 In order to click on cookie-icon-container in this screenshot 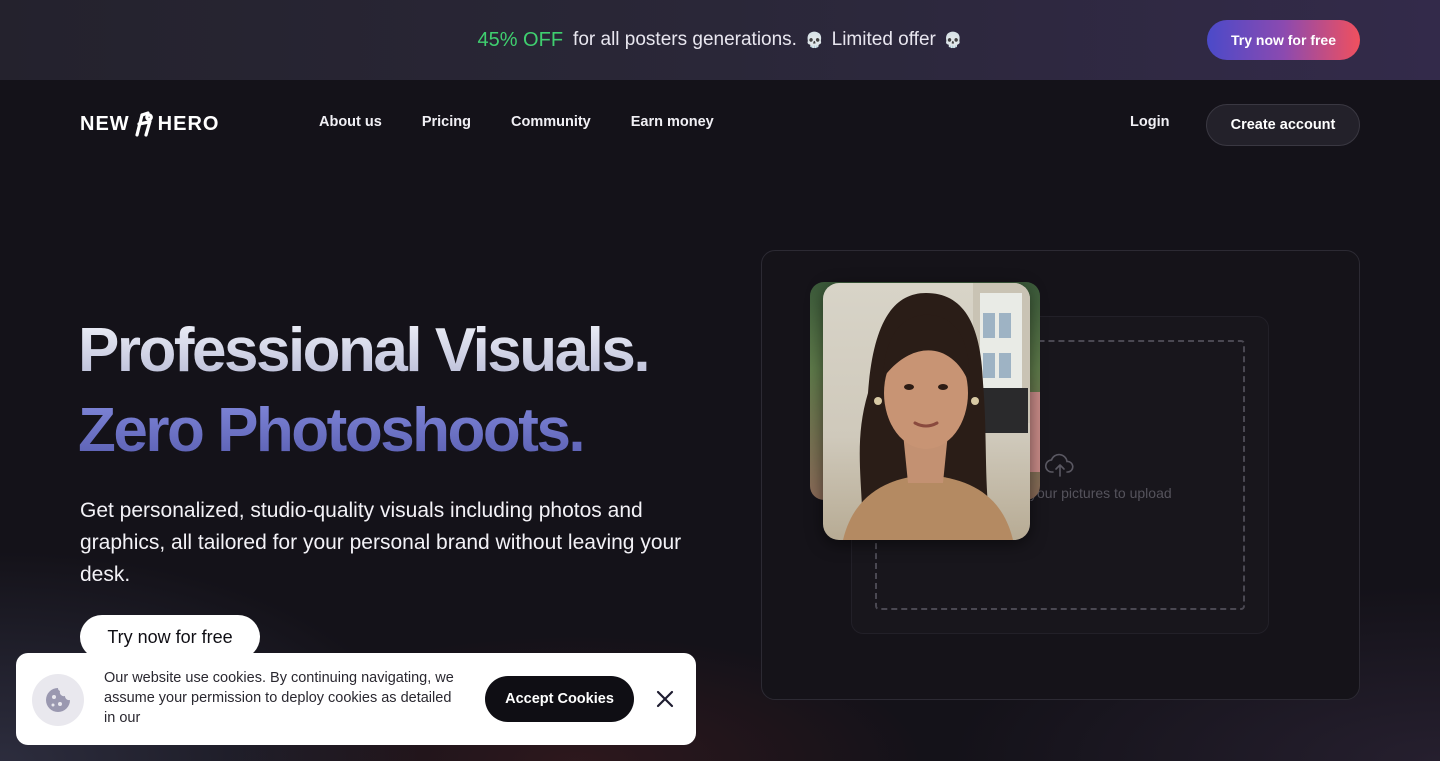, I will do `click(58, 700)`.